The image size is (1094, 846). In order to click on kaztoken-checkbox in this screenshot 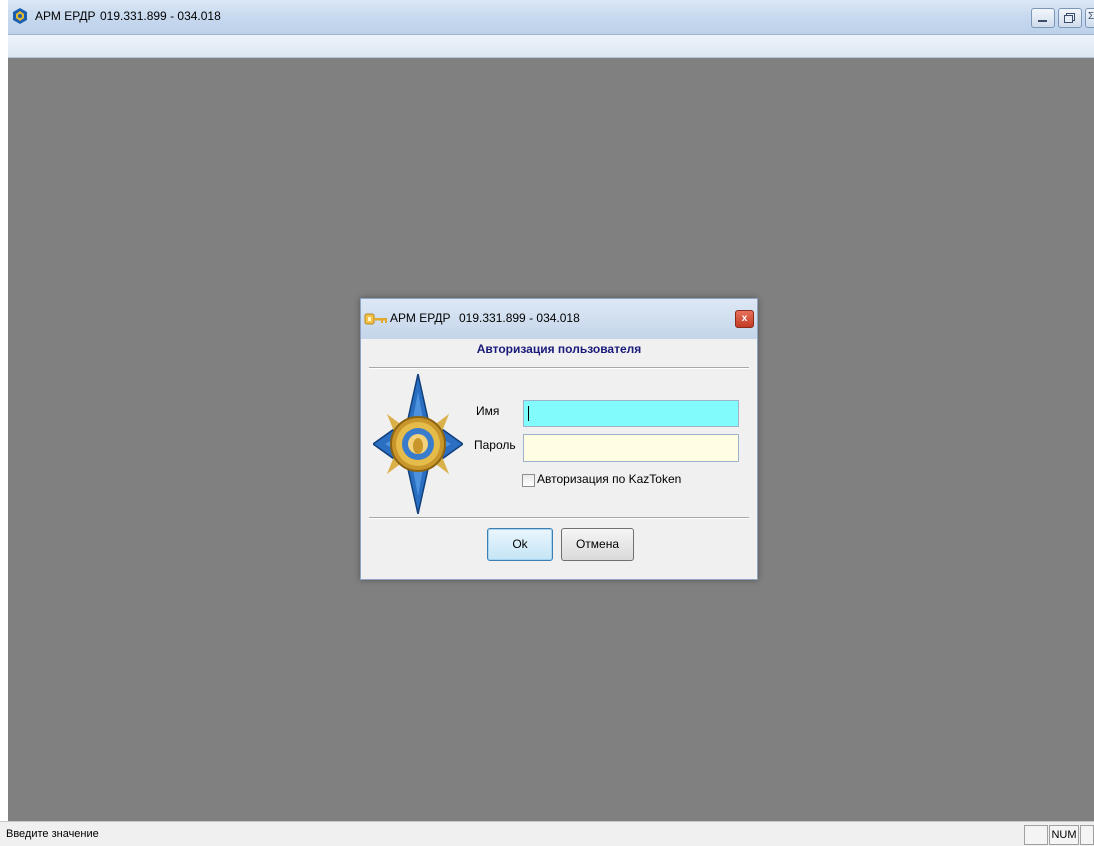, I will do `click(528, 480)`.